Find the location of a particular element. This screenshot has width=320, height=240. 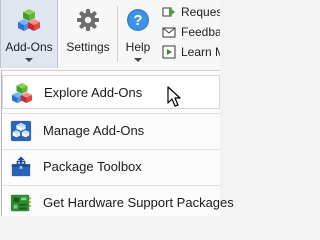

learn-matlab-item: Learn MATLAB is located at coordinates (190, 52).